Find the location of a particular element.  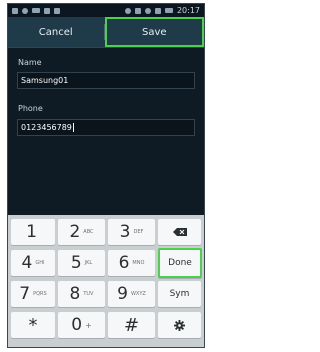

backspace-key is located at coordinates (179, 232).